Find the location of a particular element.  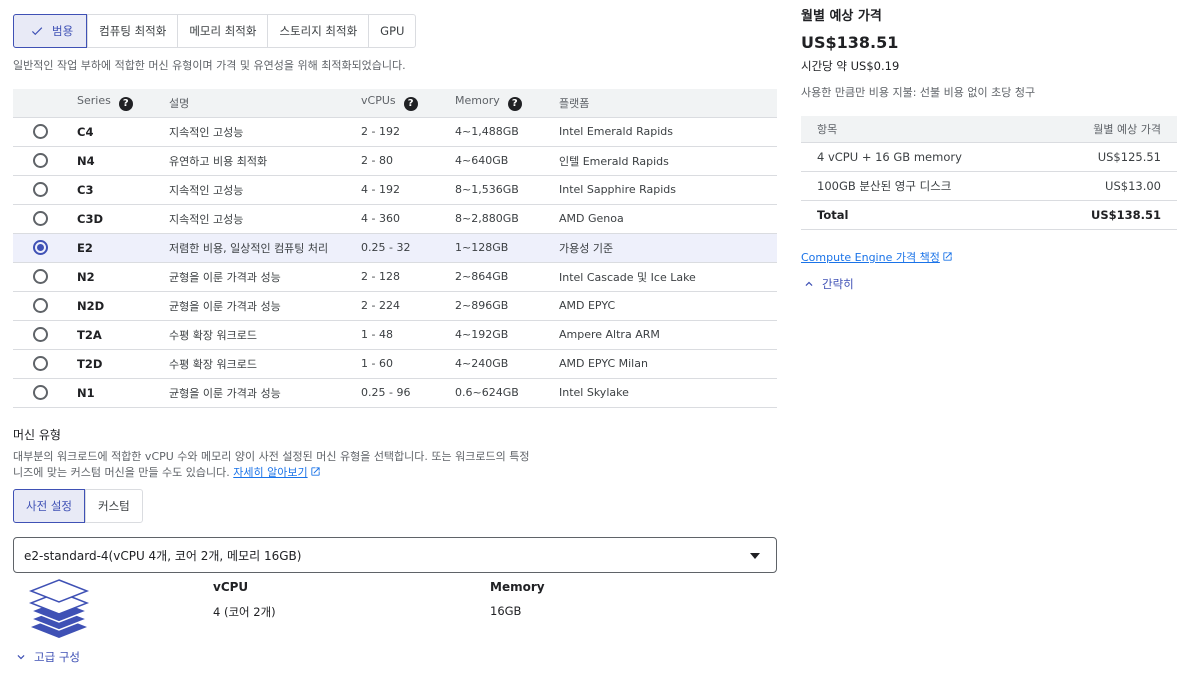

series-platform: Ampere Altra ARM is located at coordinates (668, 335).